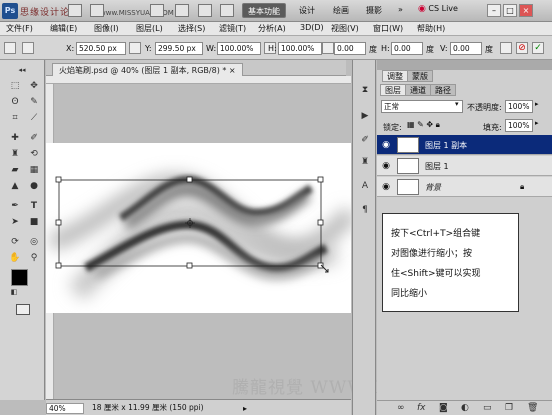 The width and height of the screenshot is (552, 415). What do you see at coordinates (487, 408) in the screenshot?
I see `folder-icon: ▭` at bounding box center [487, 408].